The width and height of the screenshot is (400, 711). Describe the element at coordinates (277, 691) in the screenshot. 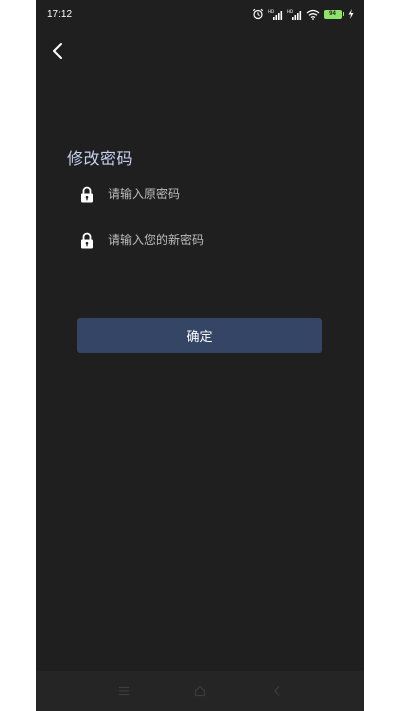

I see `back-icon` at that location.